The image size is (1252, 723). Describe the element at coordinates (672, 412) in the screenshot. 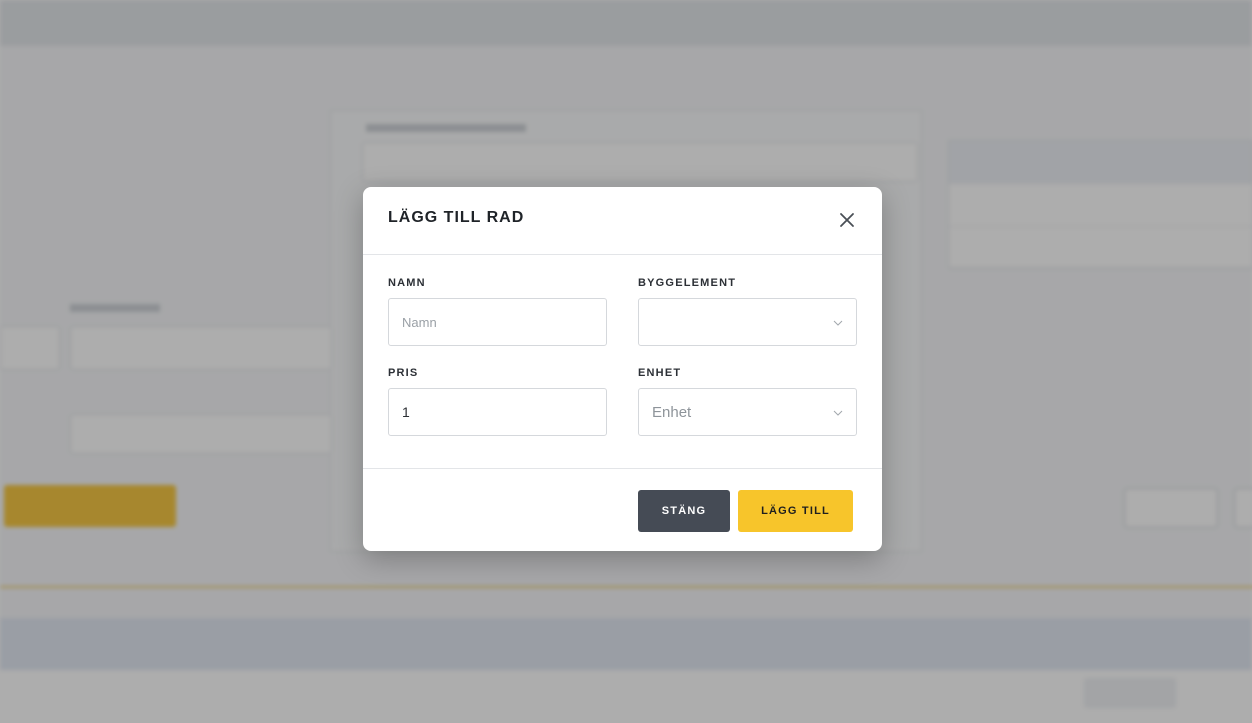

I see `enhet-value: Enhet` at that location.